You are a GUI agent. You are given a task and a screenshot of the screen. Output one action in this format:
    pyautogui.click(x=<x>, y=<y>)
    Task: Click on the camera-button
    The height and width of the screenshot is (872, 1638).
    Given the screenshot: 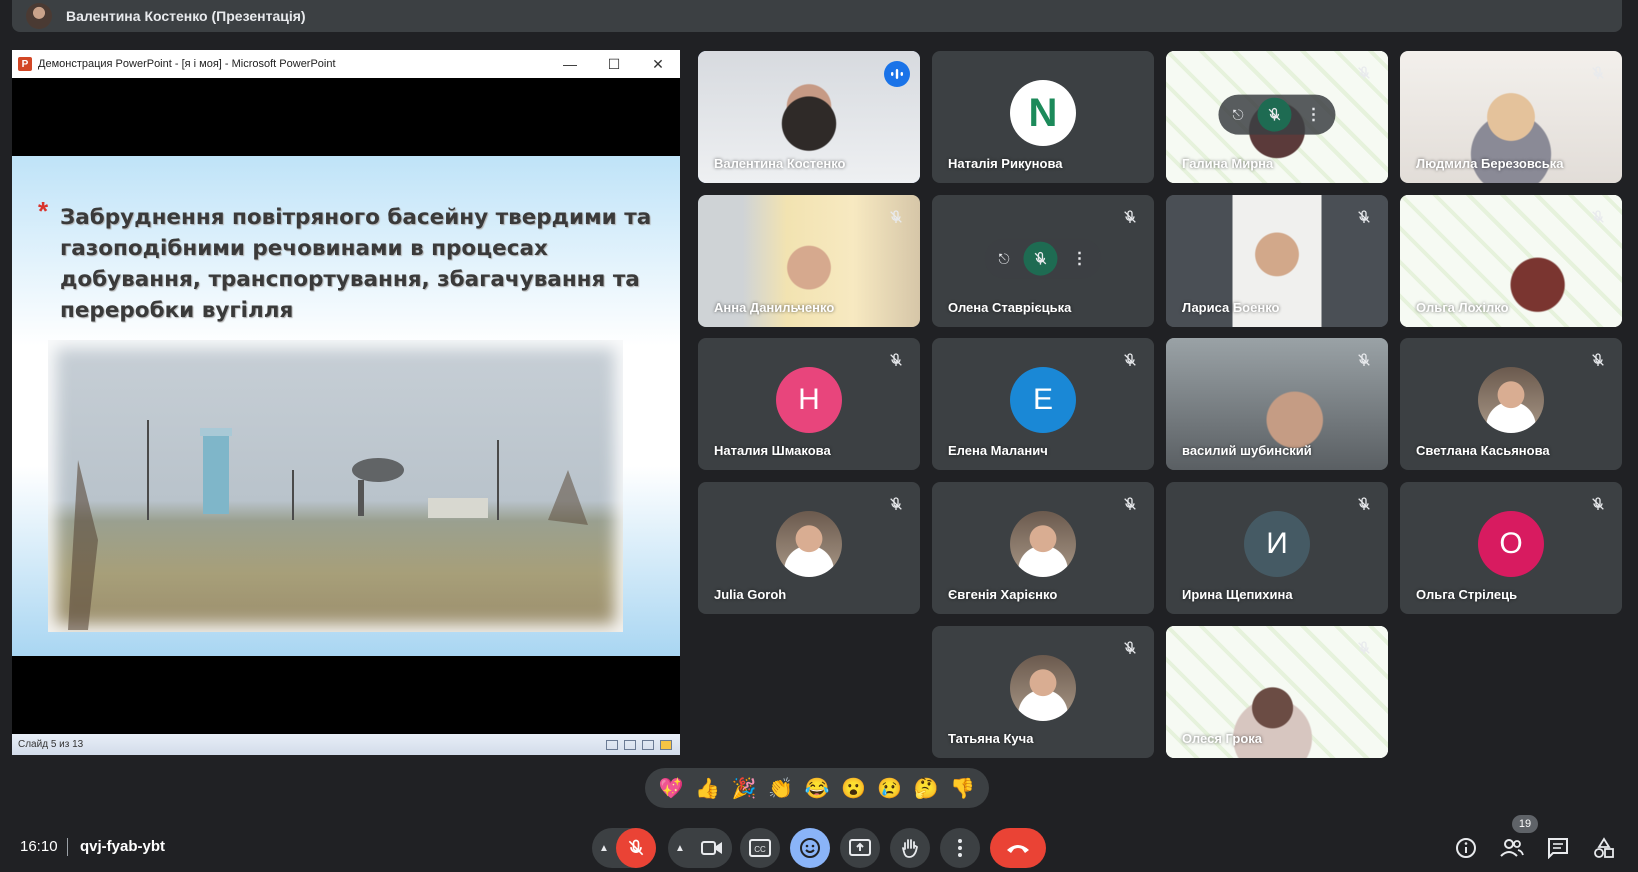 What is the action you would take?
    pyautogui.click(x=712, y=848)
    